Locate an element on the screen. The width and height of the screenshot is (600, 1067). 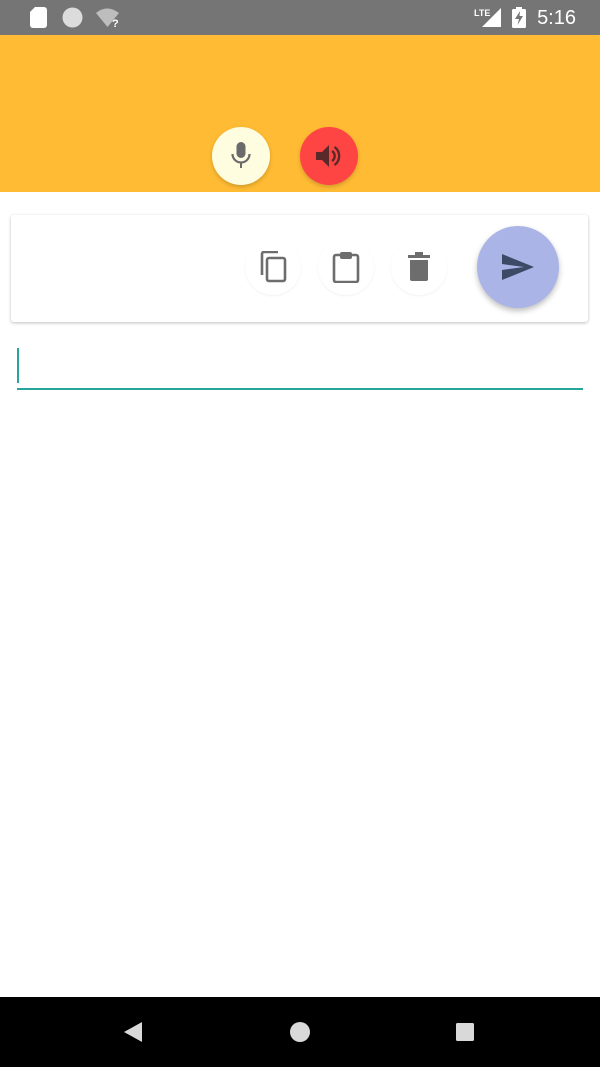
send-button is located at coordinates (518, 267).